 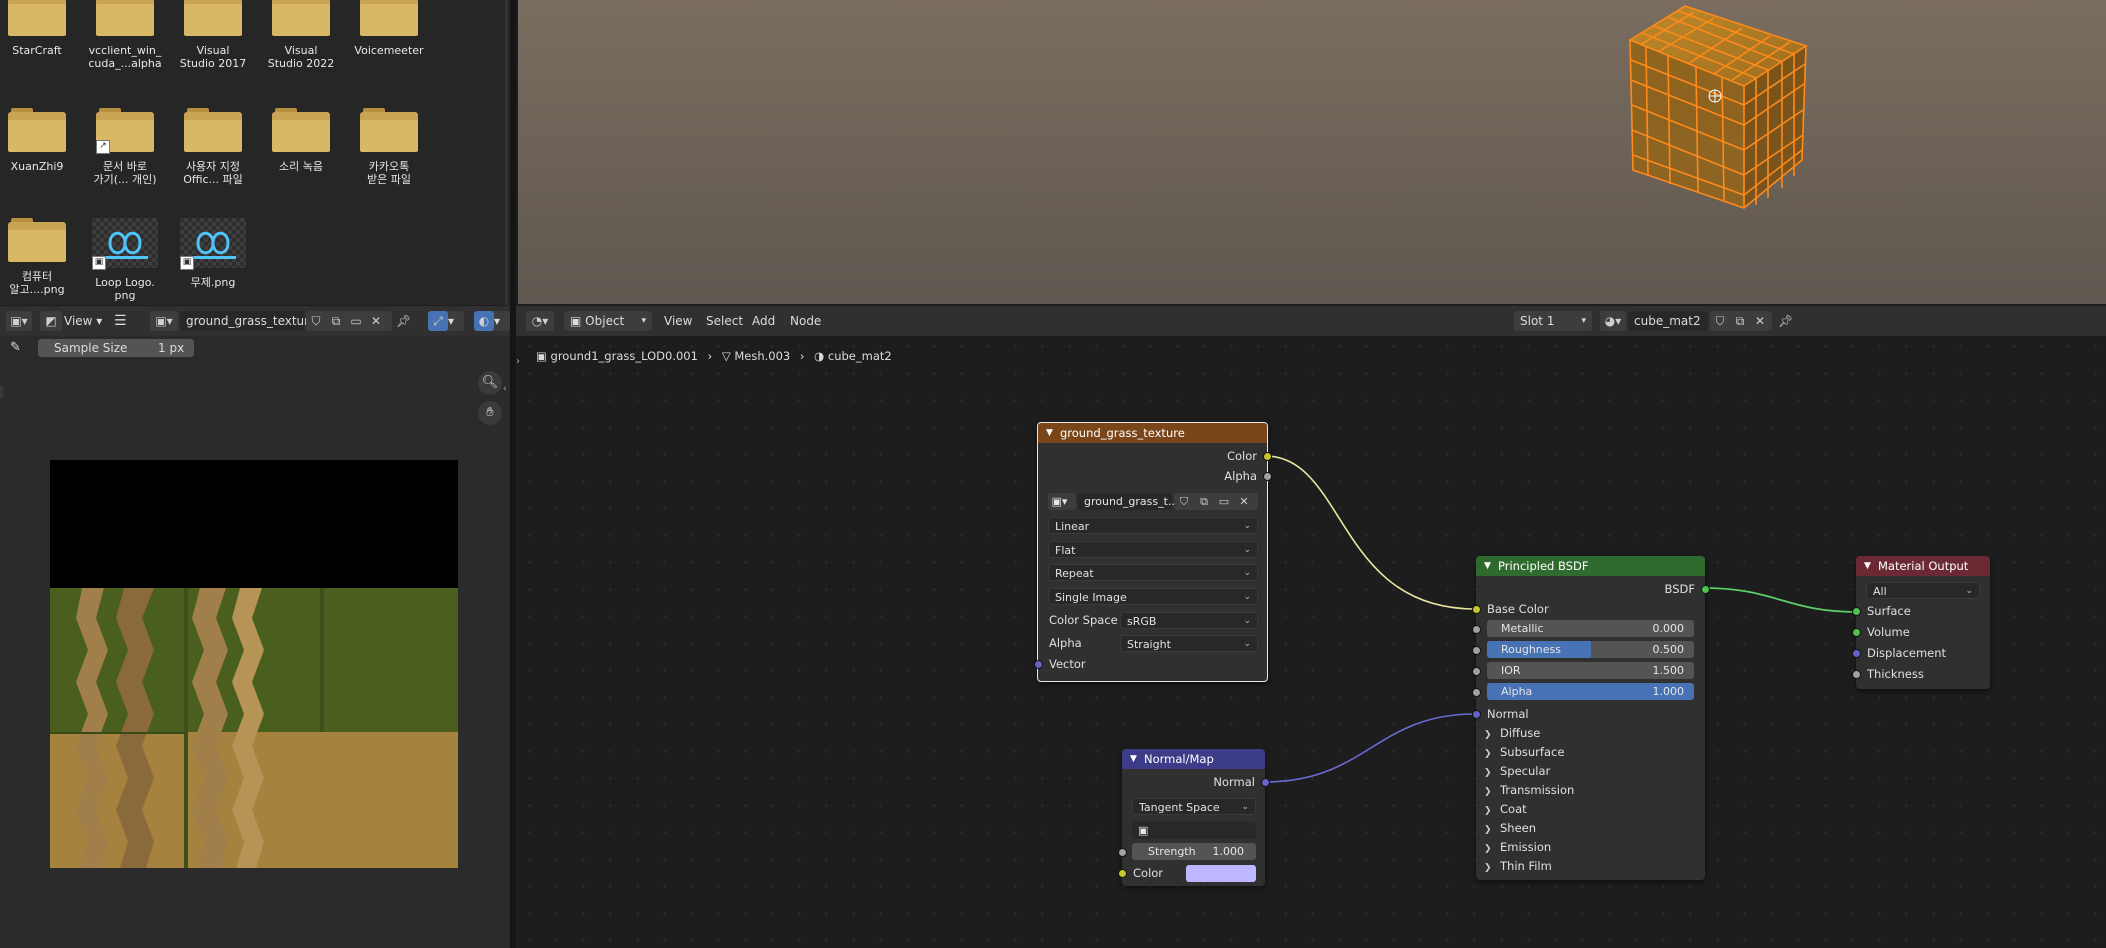 What do you see at coordinates (83, 321) in the screenshot?
I see `image-view-menu: View ▾` at bounding box center [83, 321].